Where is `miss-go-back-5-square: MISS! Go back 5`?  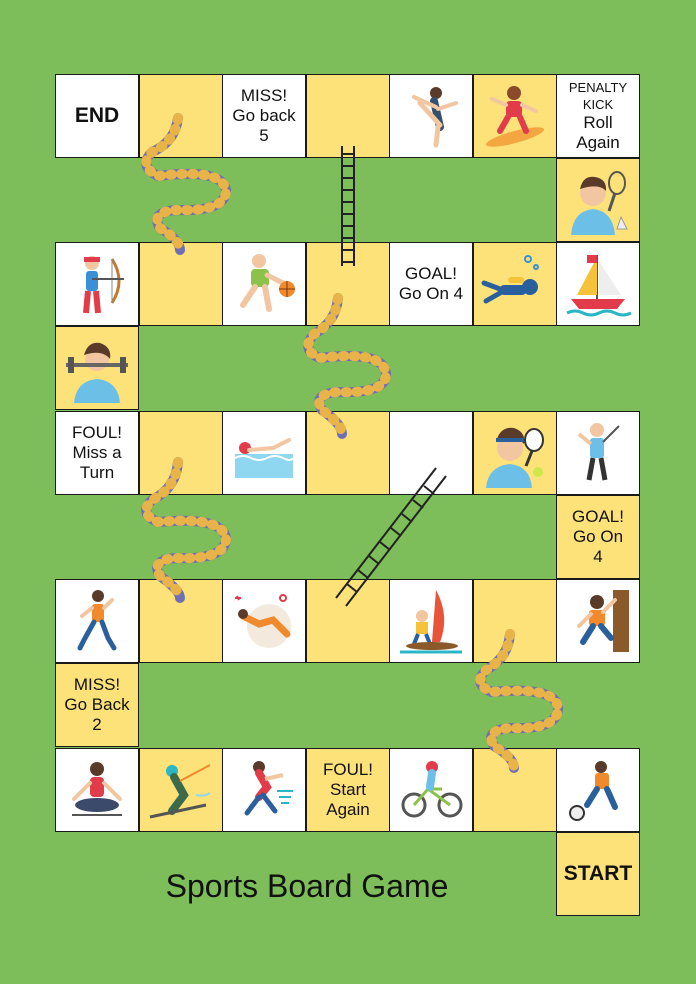
miss-go-back-5-square: MISS! Go back 5 is located at coordinates (264, 116).